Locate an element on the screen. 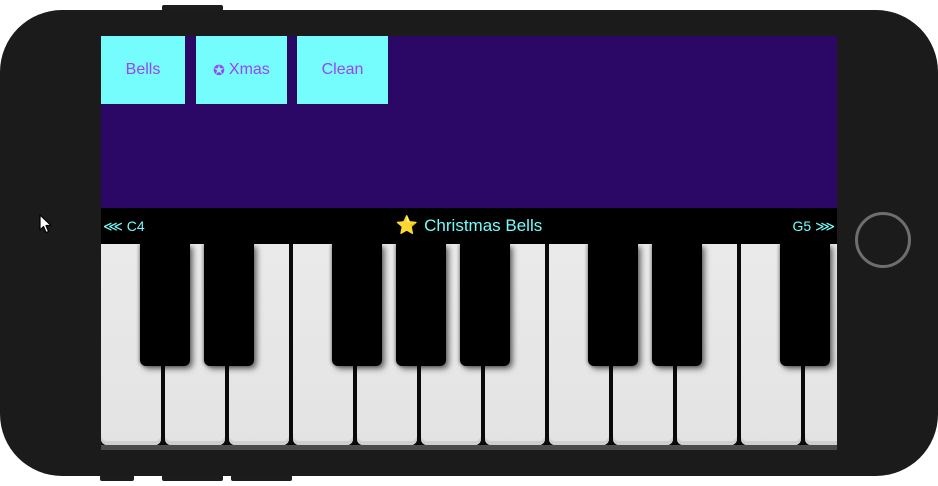 Image resolution: width=938 pixels, height=486 pixels. info-bar: ⋘ C4 ⭐ Christmas Bells G5 ⋙ is located at coordinates (469, 226).